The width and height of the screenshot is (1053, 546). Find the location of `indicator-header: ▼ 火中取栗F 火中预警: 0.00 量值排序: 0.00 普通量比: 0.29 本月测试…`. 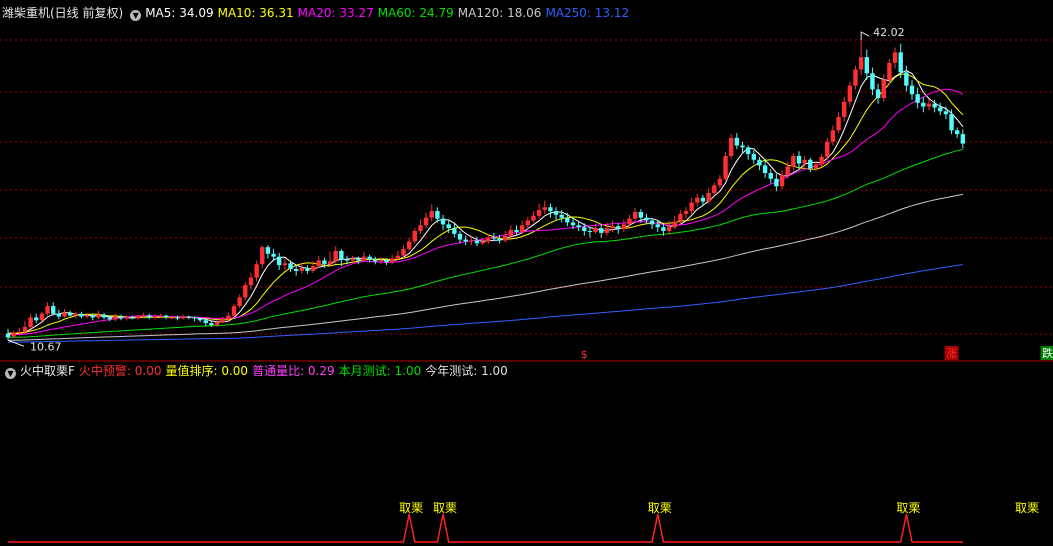

indicator-header: ▼ 火中取栗F 火中预警: 0.00 量值排序: 0.00 普通量比: 0.29 本月测试… is located at coordinates (257, 371).